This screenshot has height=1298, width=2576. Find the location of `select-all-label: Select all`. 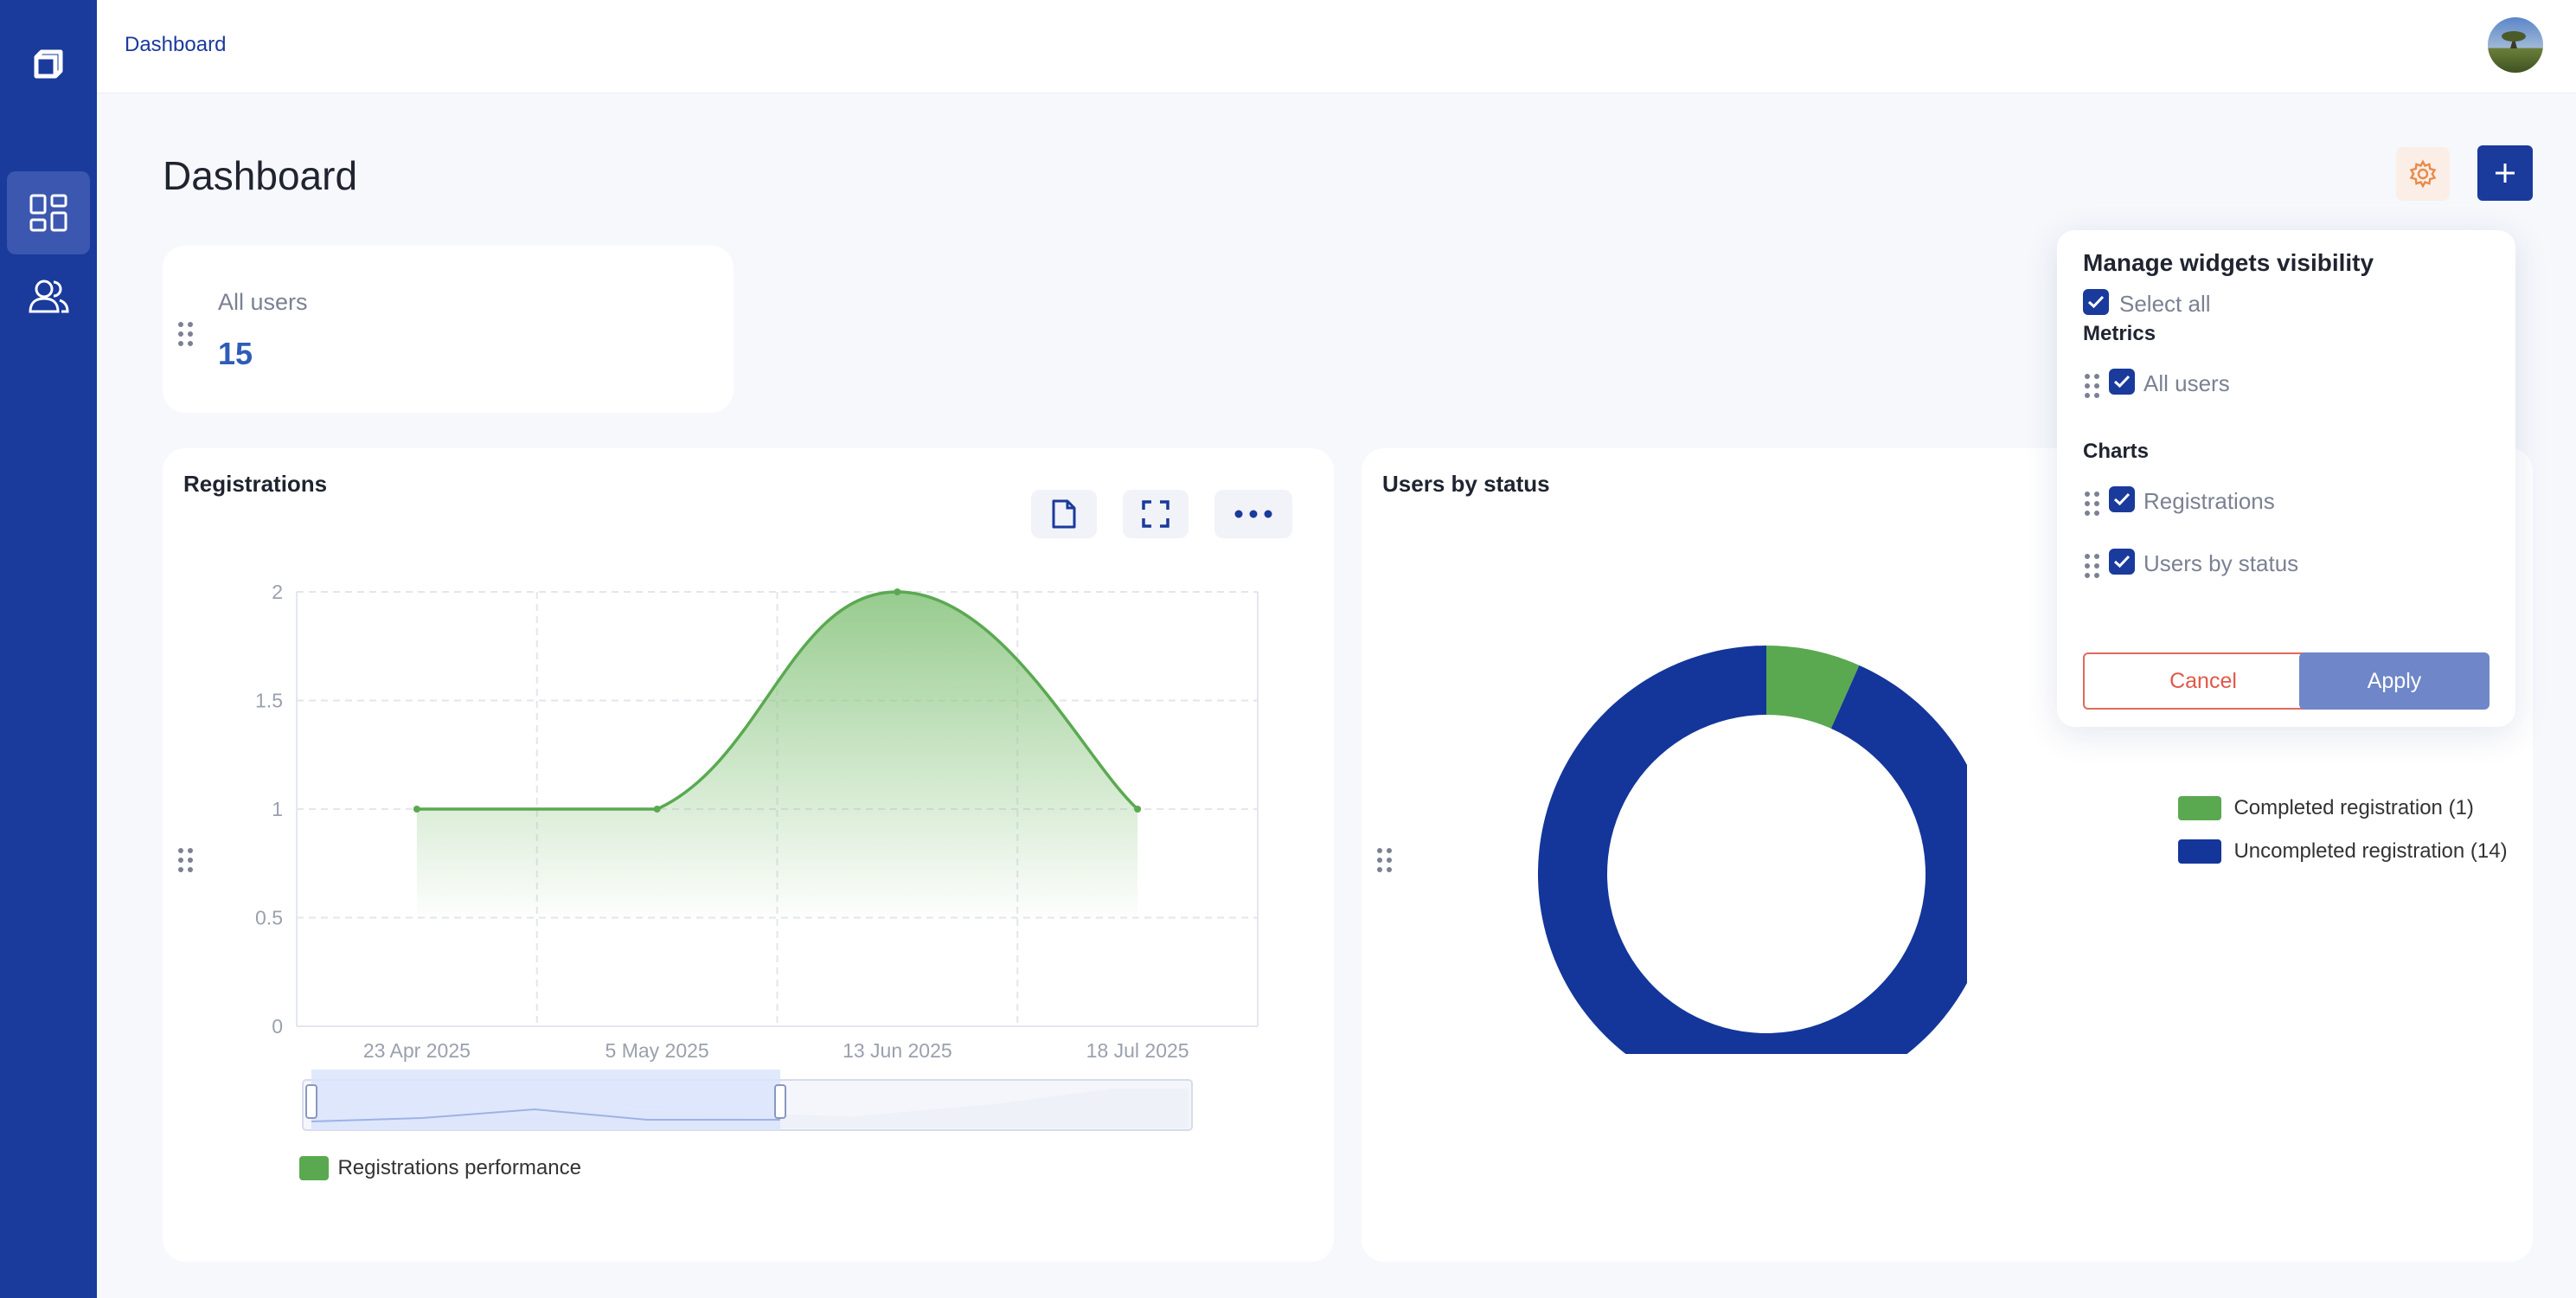

select-all-label: Select all is located at coordinates (2165, 304).